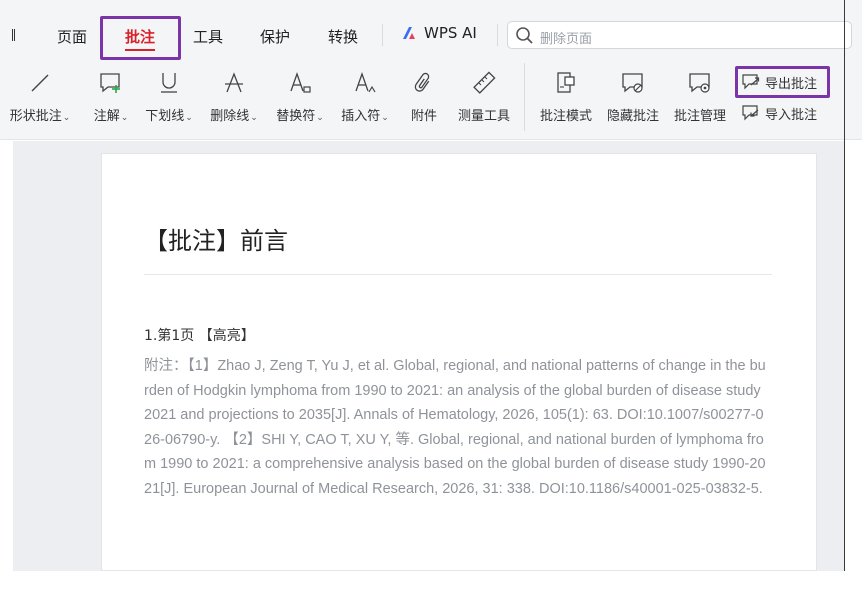 This screenshot has width=862, height=590. What do you see at coordinates (782, 82) in the screenshot?
I see `highlight-box-export` at bounding box center [782, 82].